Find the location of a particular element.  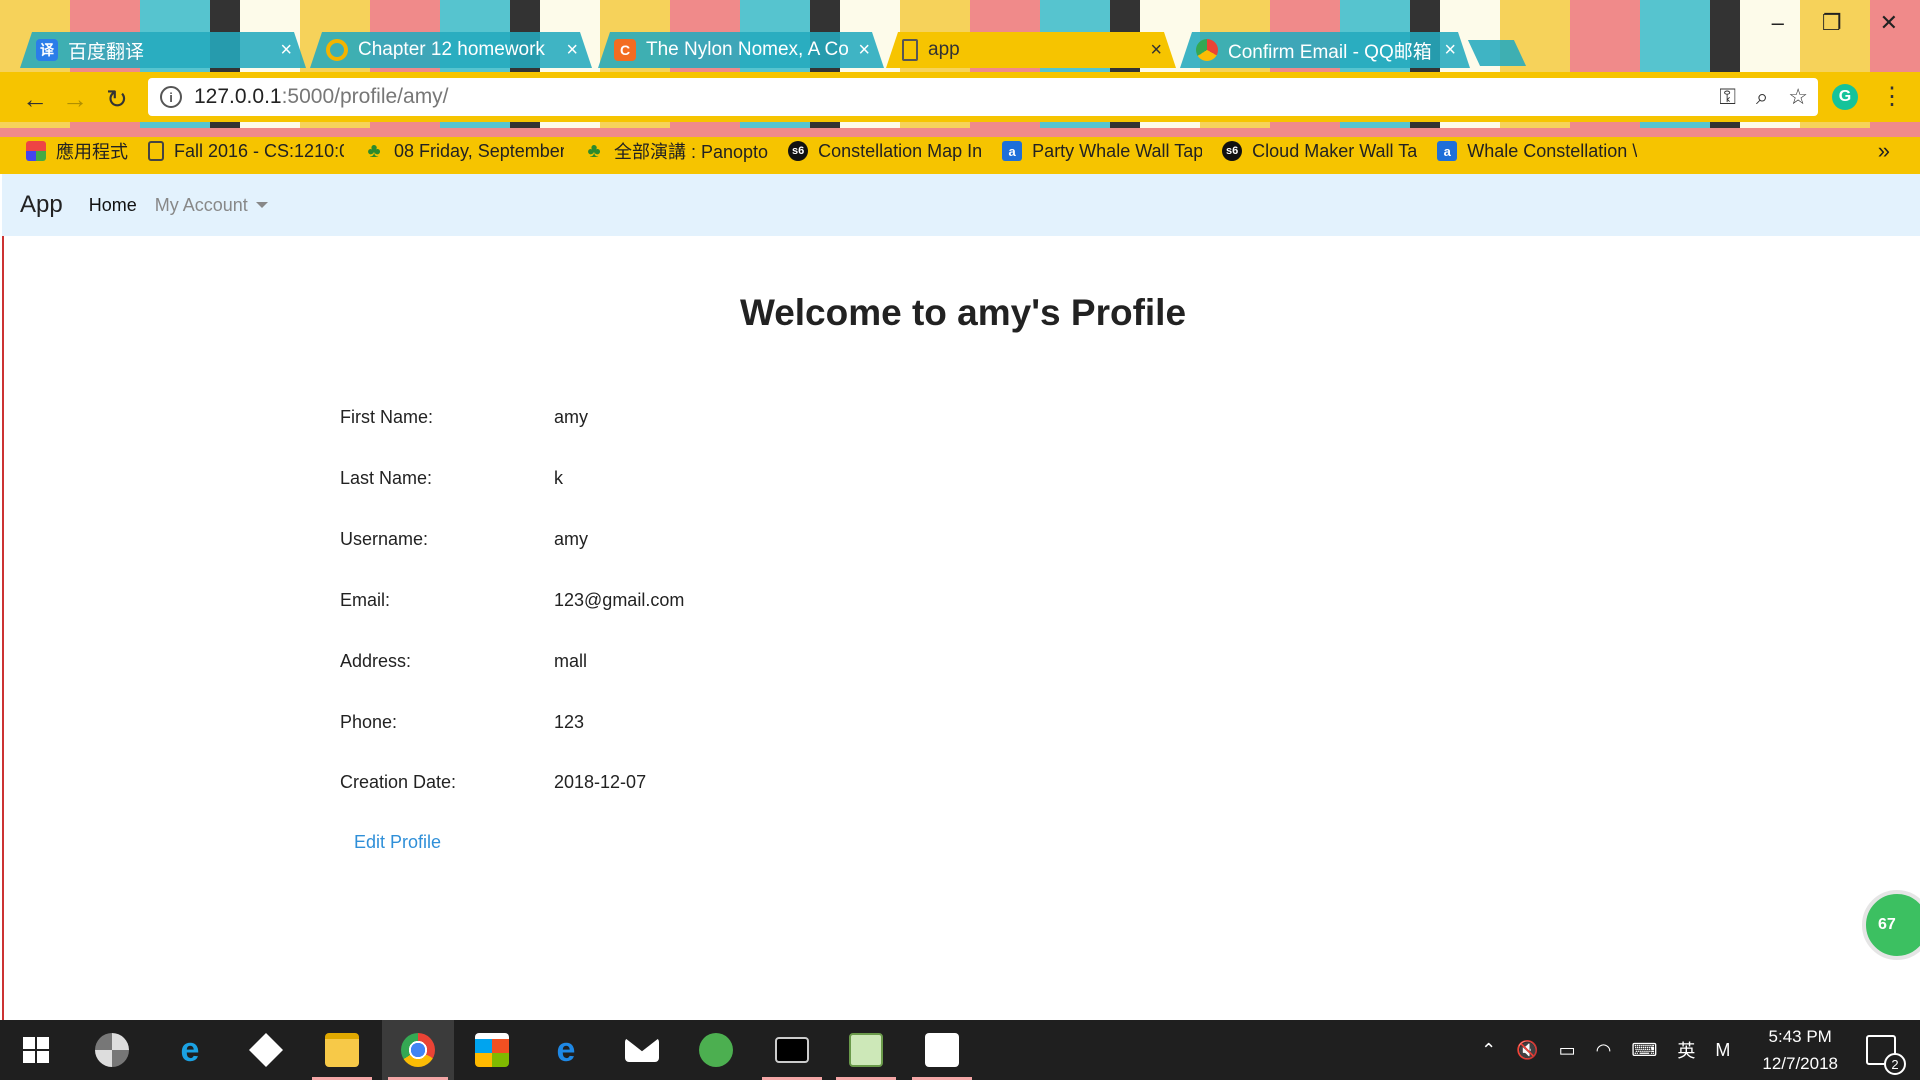

taskbar-notepad is located at coordinates (866, 1050).